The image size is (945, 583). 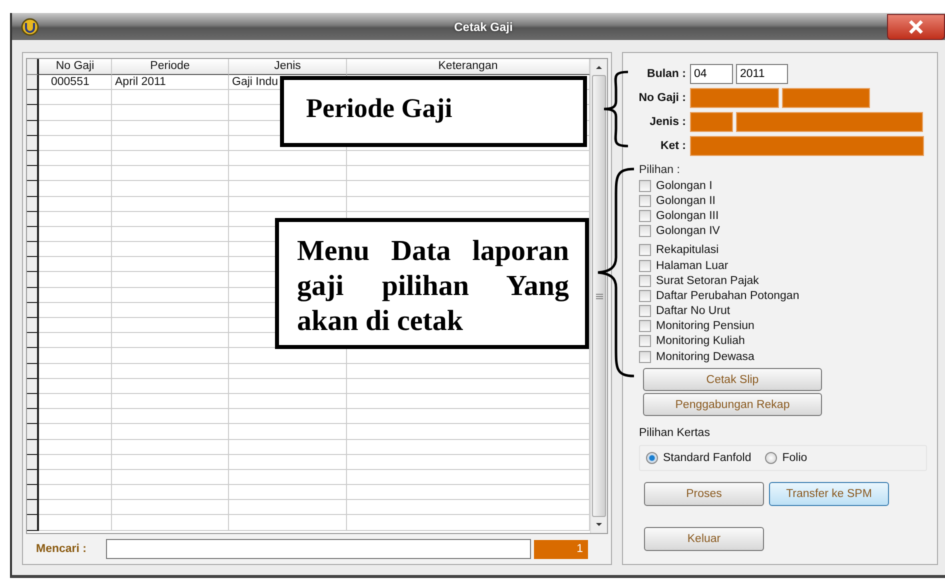 What do you see at coordinates (795, 458) in the screenshot?
I see `radio-label: Folio` at bounding box center [795, 458].